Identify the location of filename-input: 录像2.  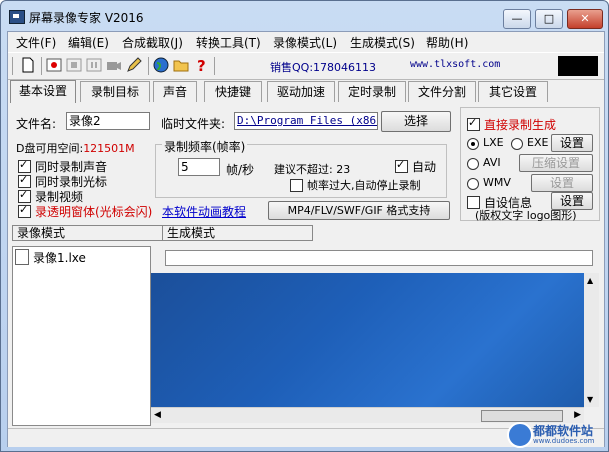
(108, 121).